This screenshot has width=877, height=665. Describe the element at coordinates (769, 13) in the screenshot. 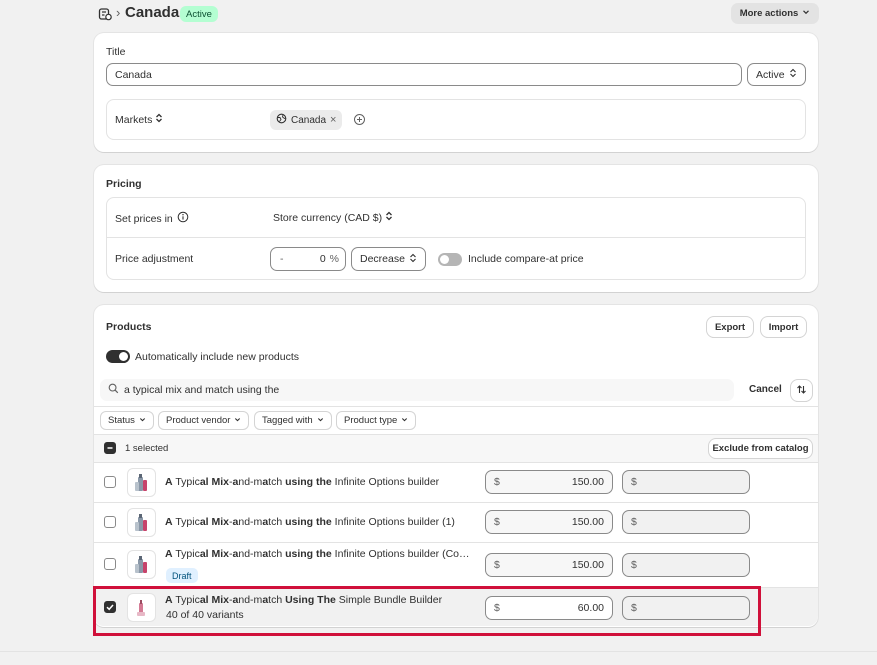

I see `more-actions-label: More actions` at that location.